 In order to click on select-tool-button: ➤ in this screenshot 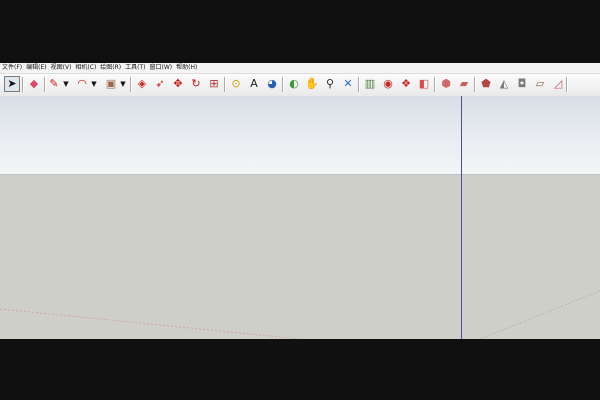, I will do `click(12, 84)`.